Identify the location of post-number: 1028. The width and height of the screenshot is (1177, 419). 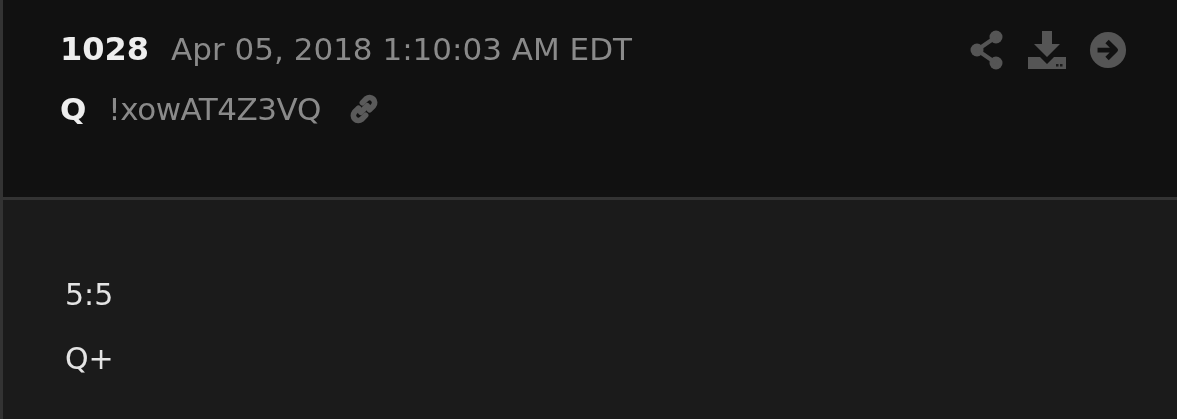
(105, 49).